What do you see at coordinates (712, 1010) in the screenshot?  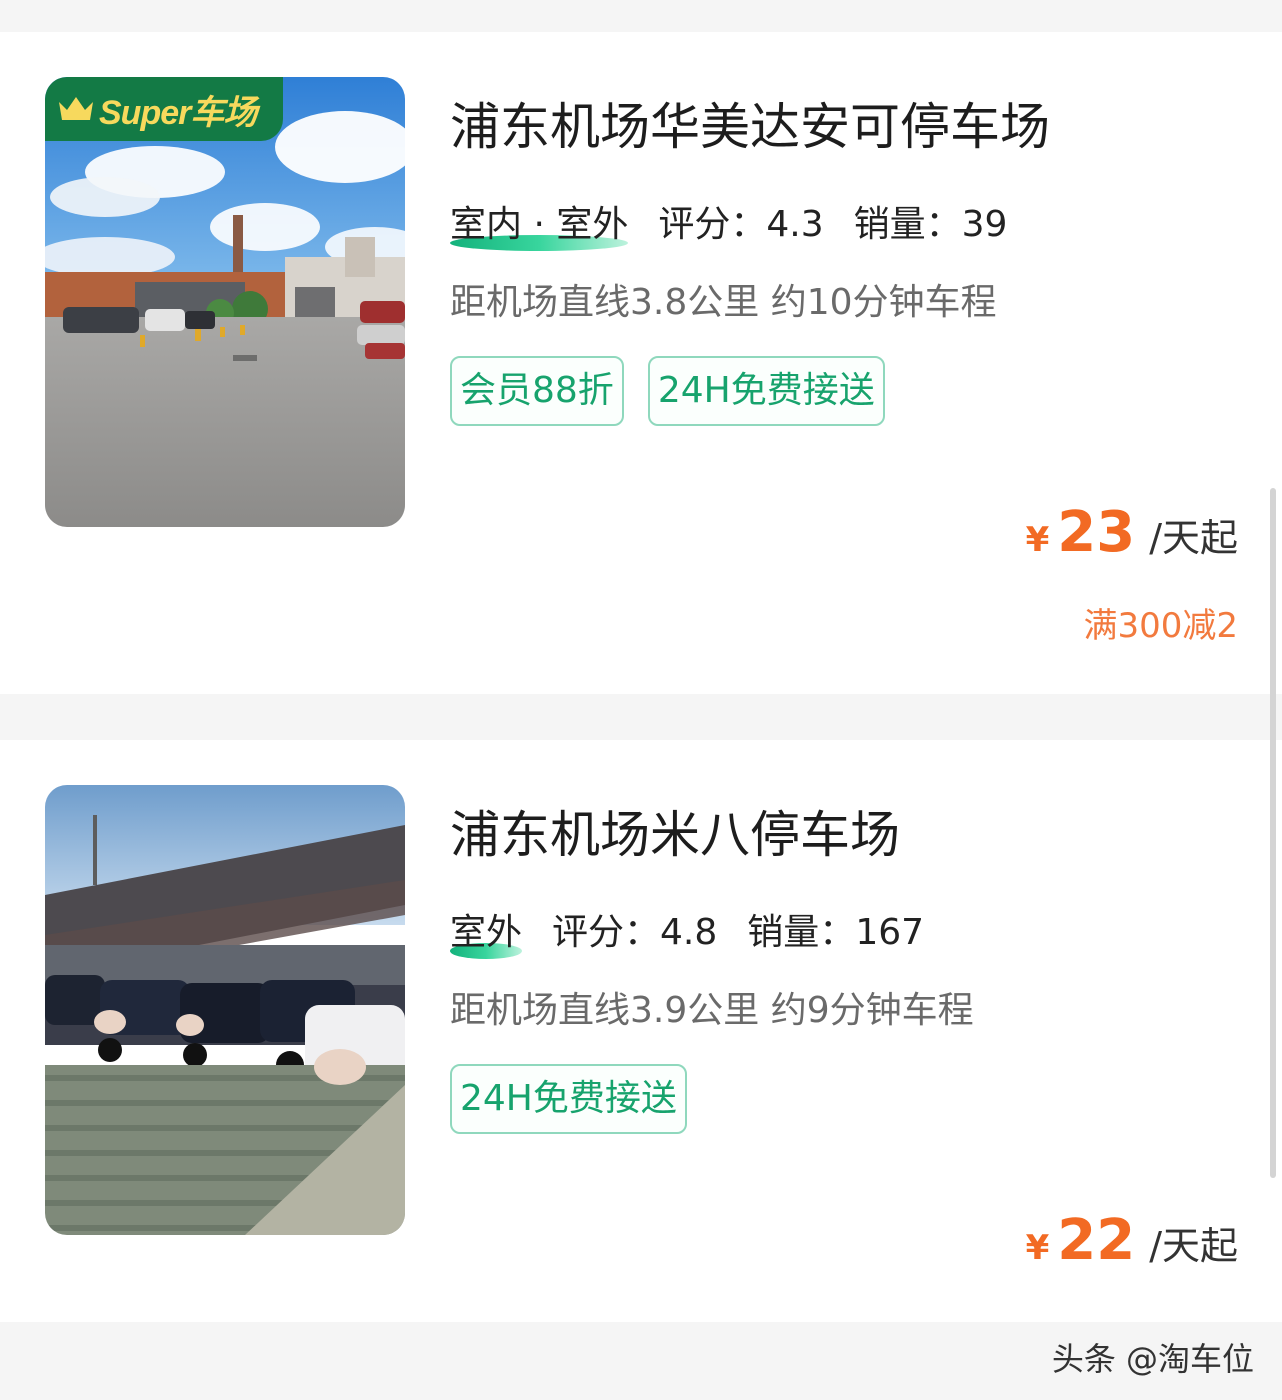 I see `distance-info: 距机场直线3.9公里 约9分钟车程` at bounding box center [712, 1010].